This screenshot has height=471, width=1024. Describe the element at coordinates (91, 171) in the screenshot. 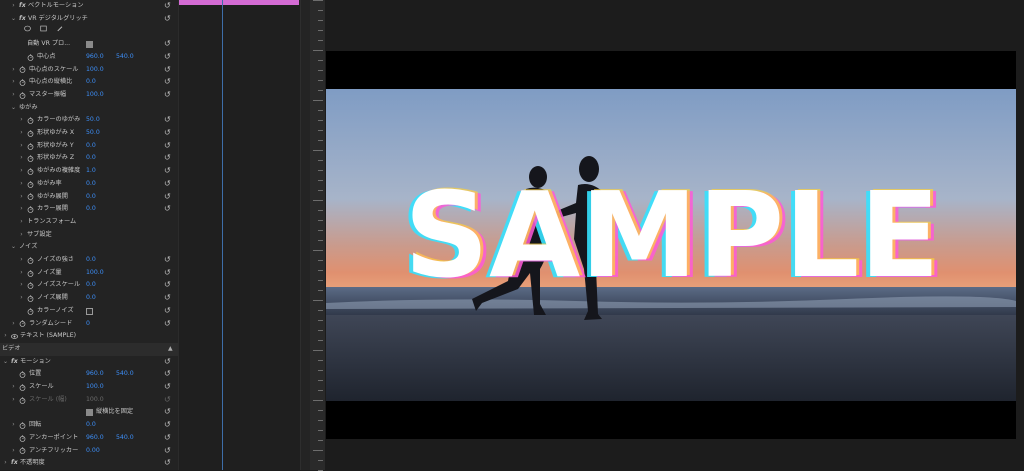

I see `property-value: 1.0` at that location.